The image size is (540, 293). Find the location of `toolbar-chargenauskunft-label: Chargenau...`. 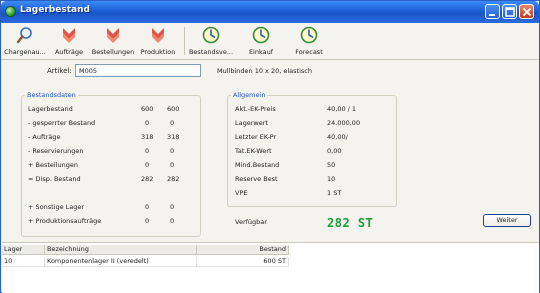

toolbar-chargenauskunft-label: Chargenau... is located at coordinates (25, 52).